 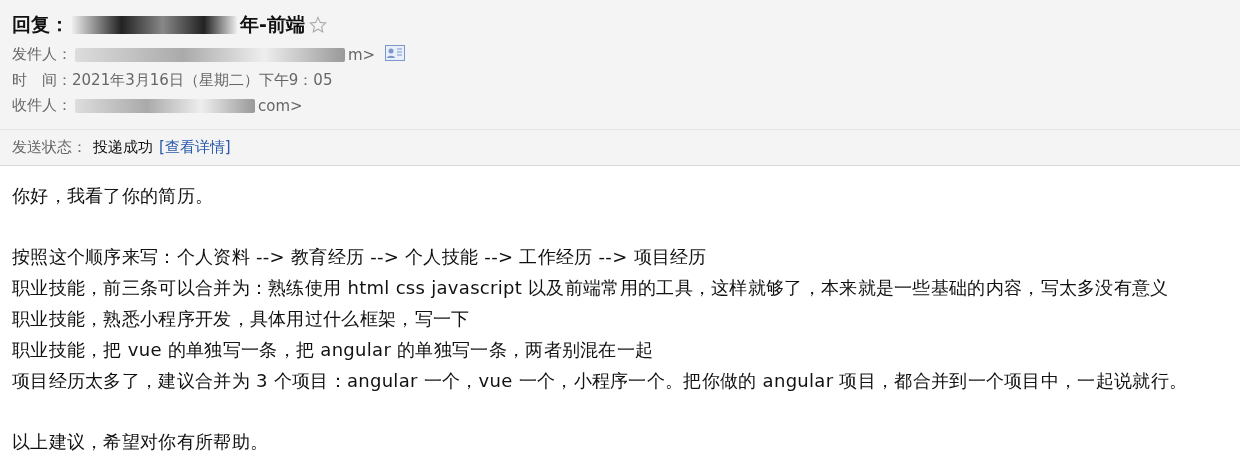 What do you see at coordinates (42, 80) in the screenshot?
I see `time-label: 时 间：` at bounding box center [42, 80].